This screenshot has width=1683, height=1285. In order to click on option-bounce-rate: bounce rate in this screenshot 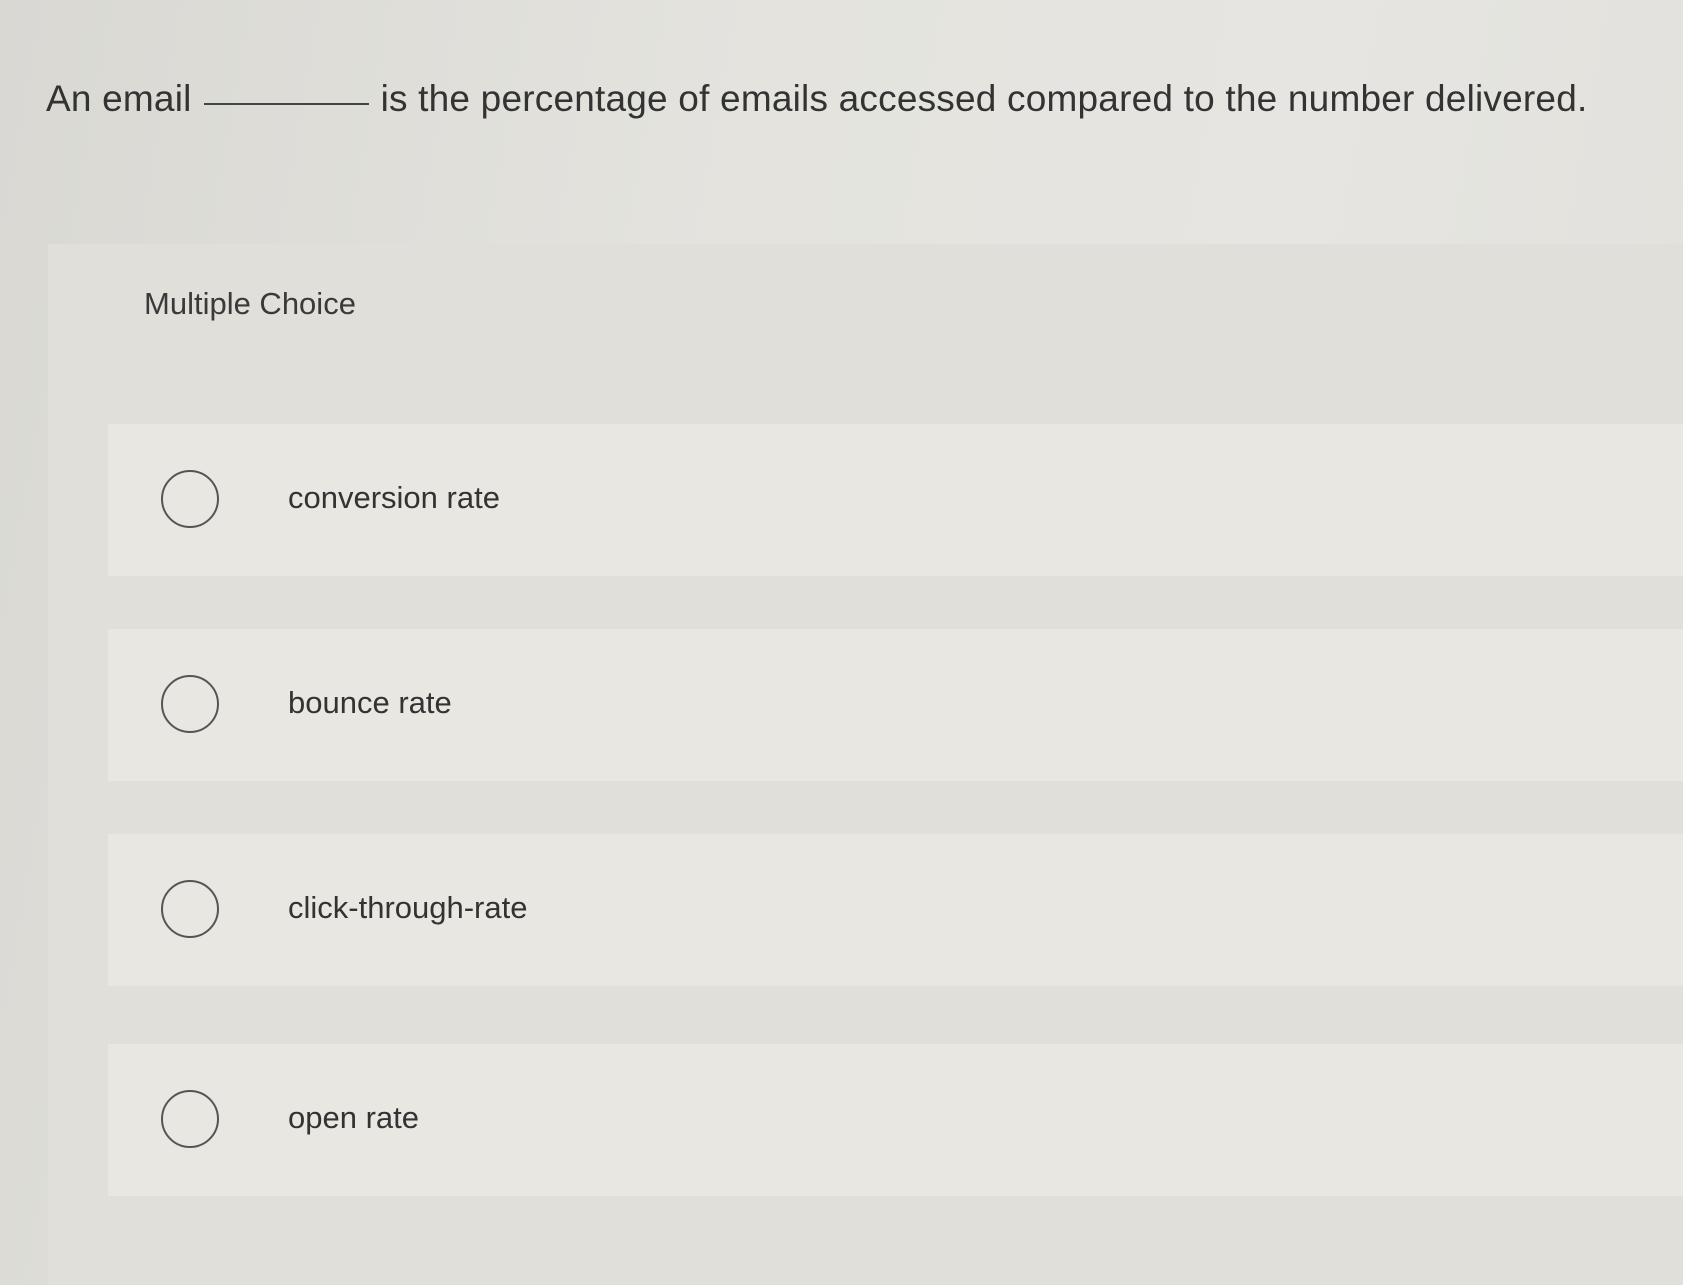, I will do `click(895, 705)`.